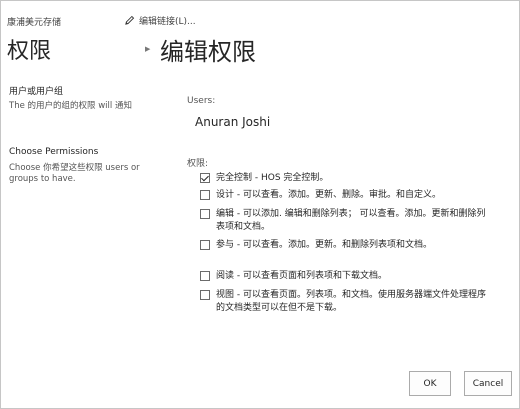  Describe the element at coordinates (201, 101) in the screenshot. I see `users-field-label: Users:` at that location.